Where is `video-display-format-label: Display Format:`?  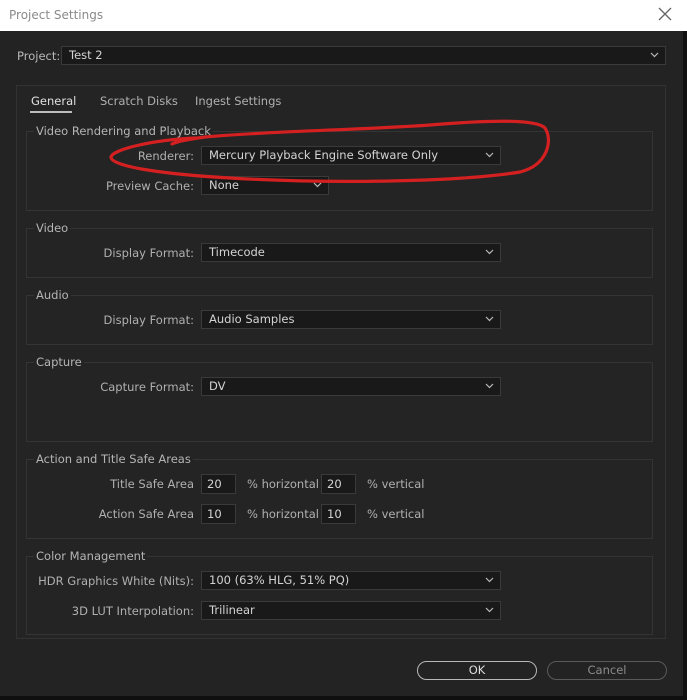
video-display-format-label: Display Format: is located at coordinates (148, 253).